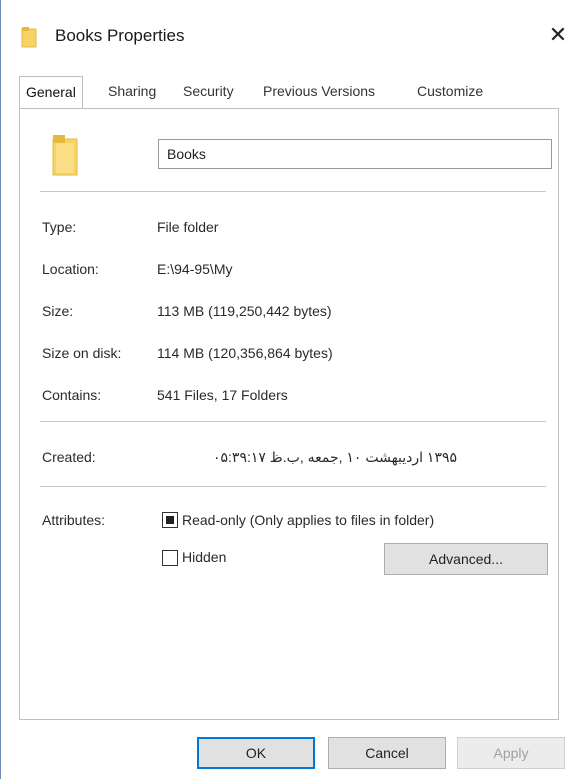 The height and width of the screenshot is (779, 576). Describe the element at coordinates (188, 227) in the screenshot. I see `type-value: File folder` at that location.